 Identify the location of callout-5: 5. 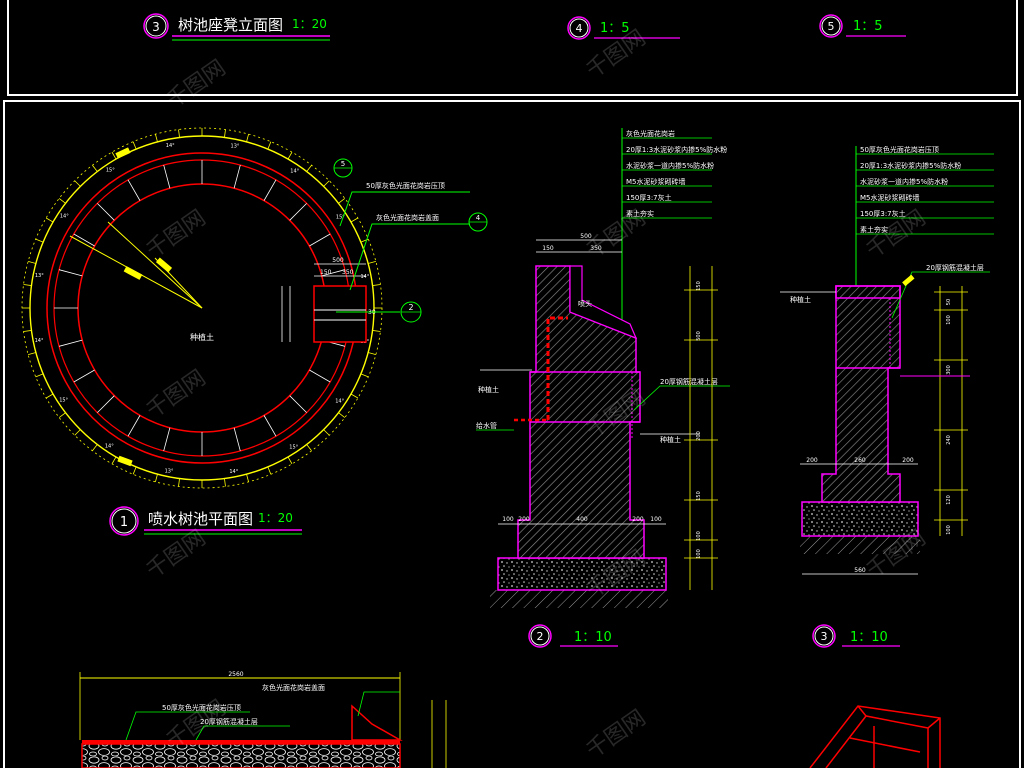
(343, 168).